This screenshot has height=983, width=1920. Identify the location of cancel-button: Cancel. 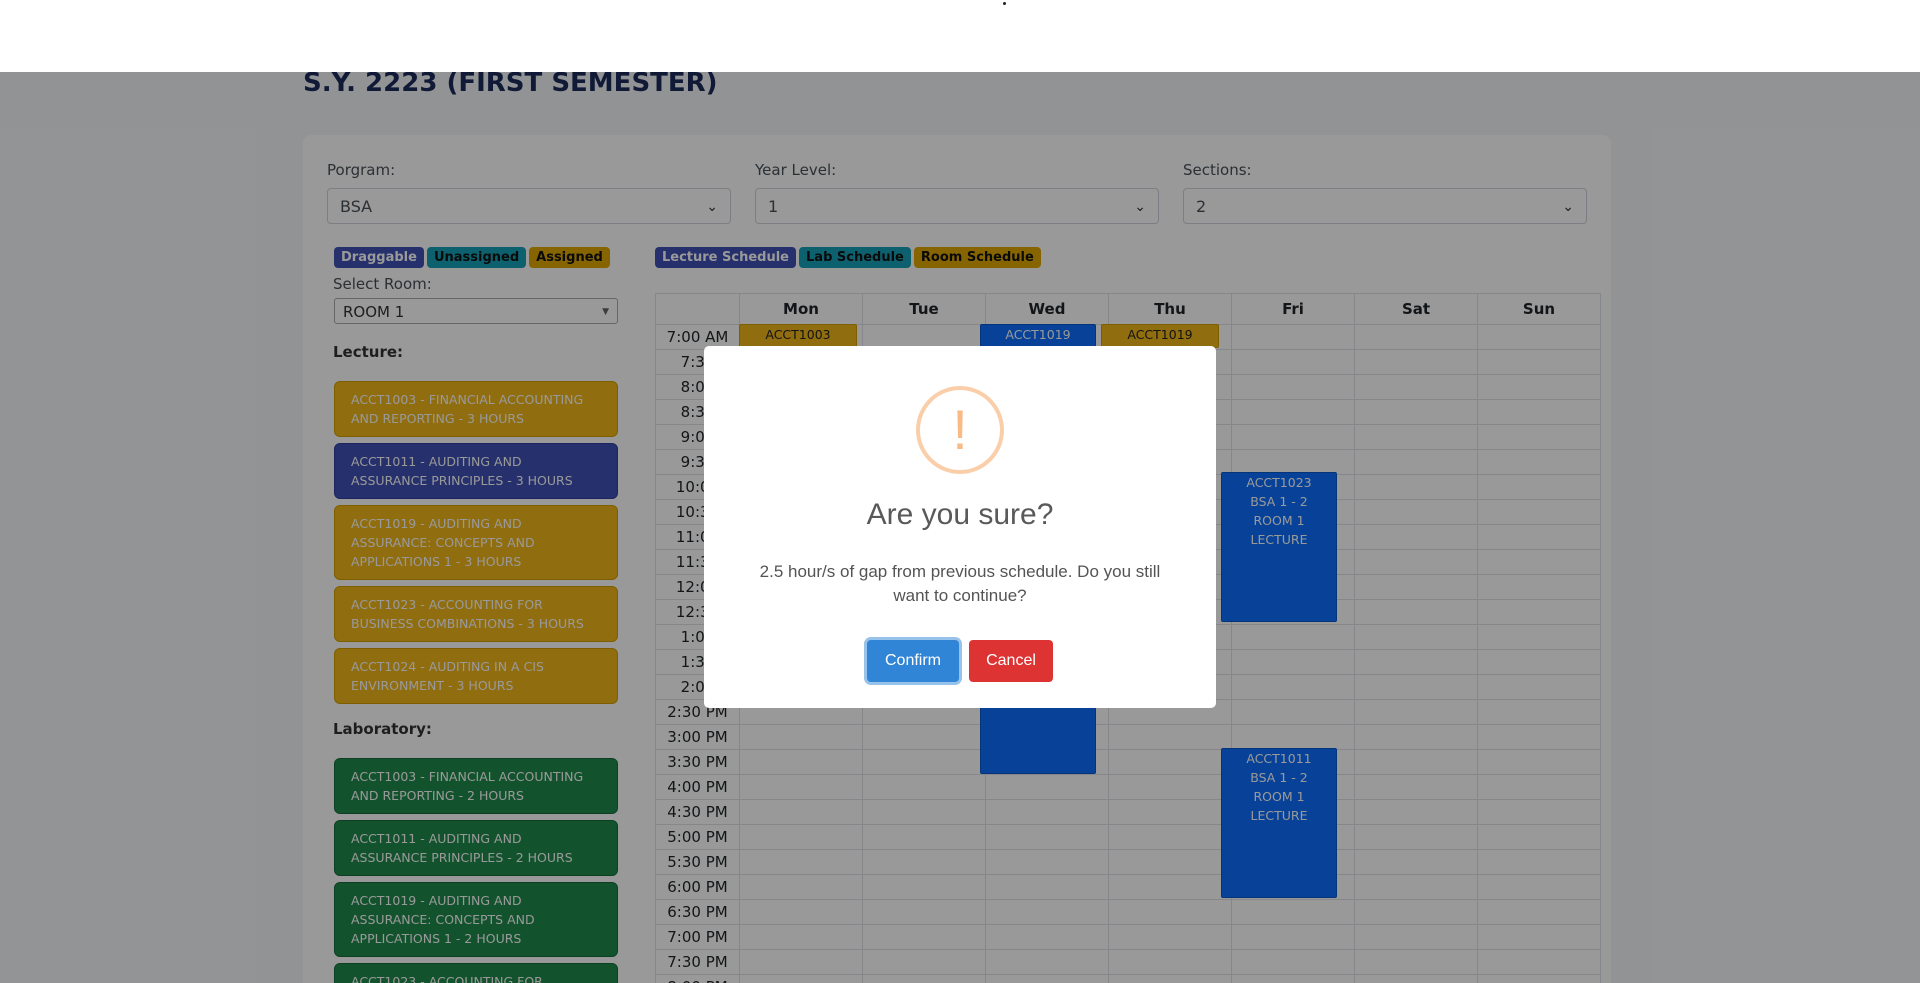
(1011, 661).